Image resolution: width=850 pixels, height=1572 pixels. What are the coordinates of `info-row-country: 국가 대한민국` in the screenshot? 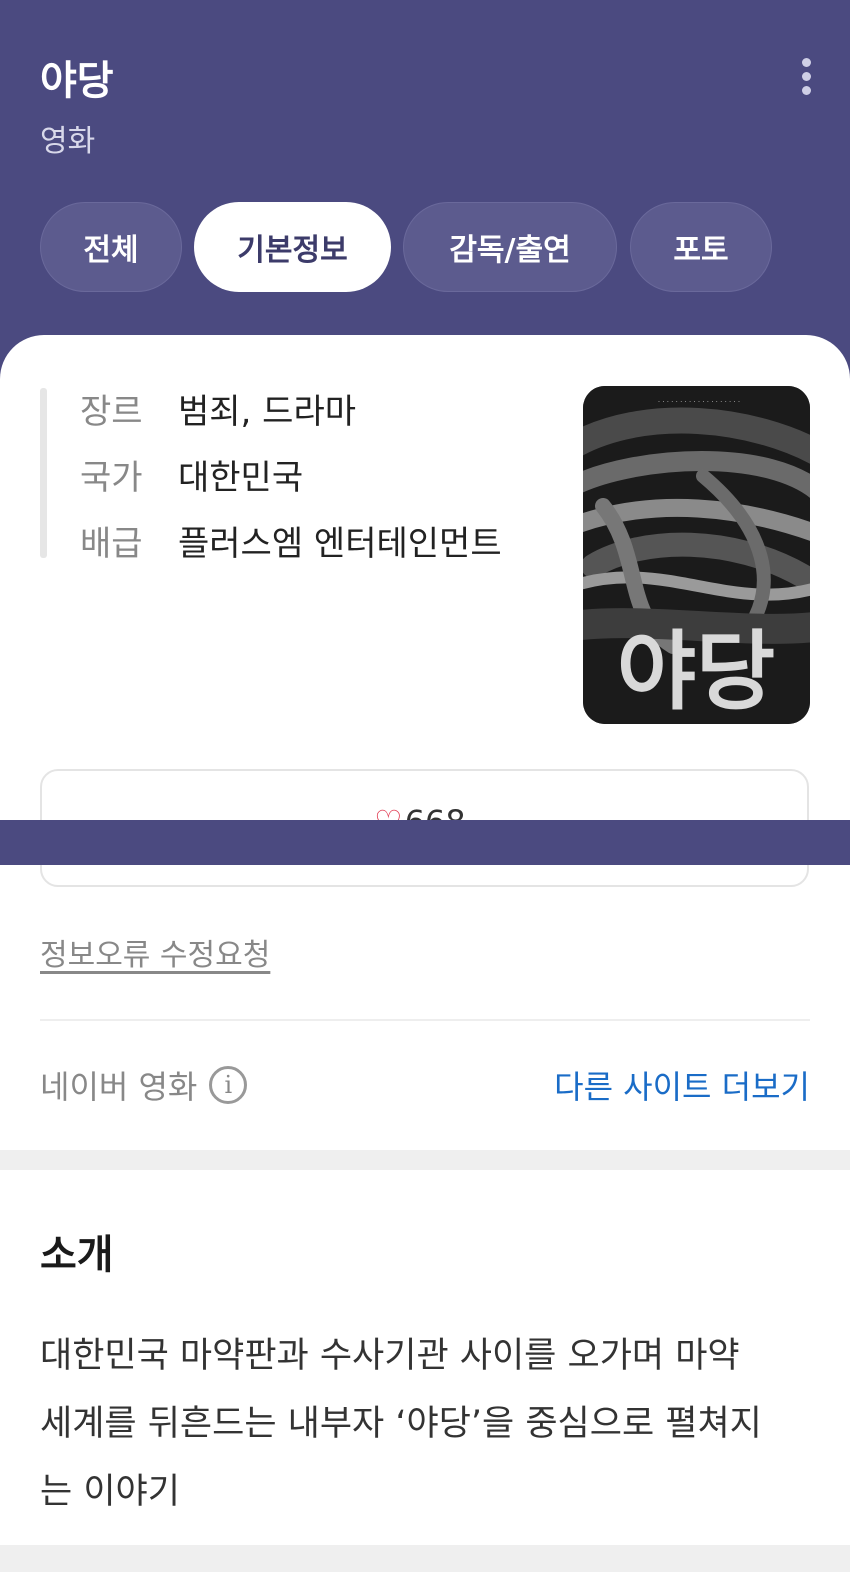 It's located at (191, 474).